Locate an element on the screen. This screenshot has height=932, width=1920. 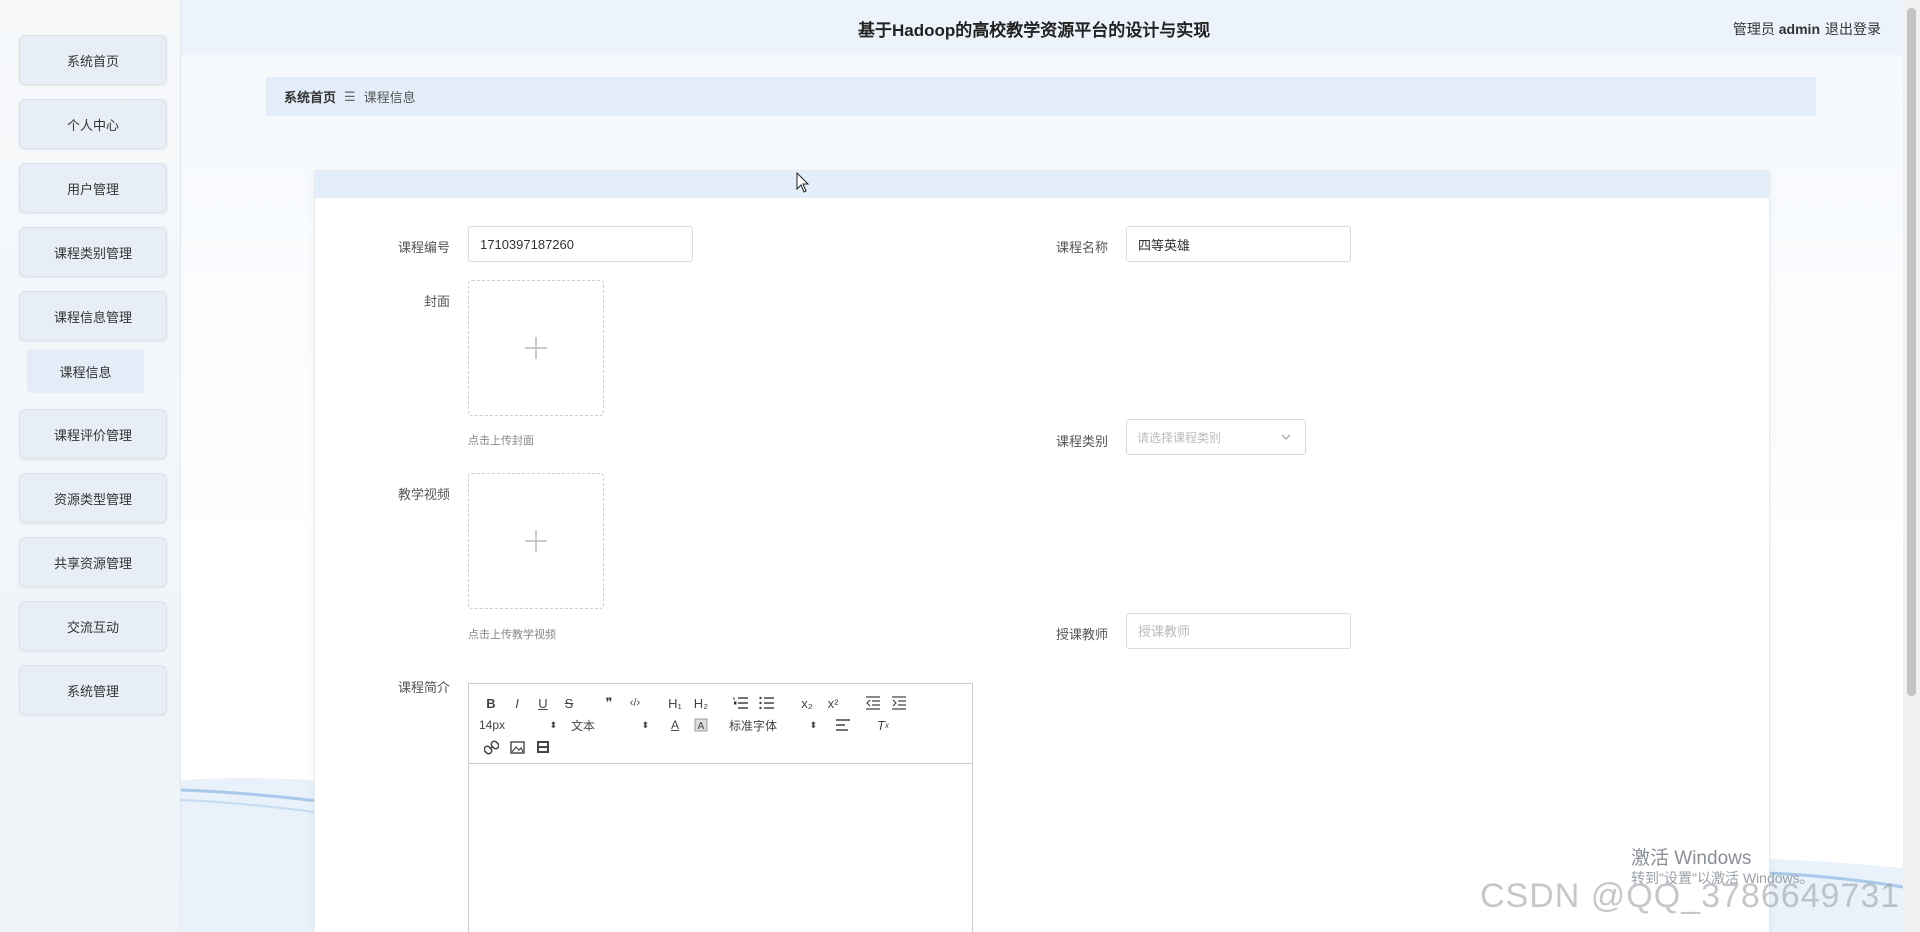
sidebar-item-system: 系统管理 is located at coordinates (93, 690).